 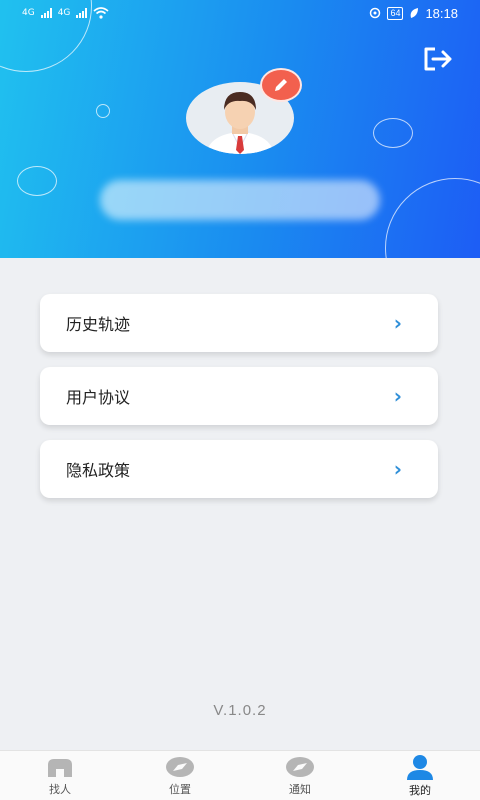 What do you see at coordinates (60, 789) in the screenshot?
I see `tab-label: 找人` at bounding box center [60, 789].